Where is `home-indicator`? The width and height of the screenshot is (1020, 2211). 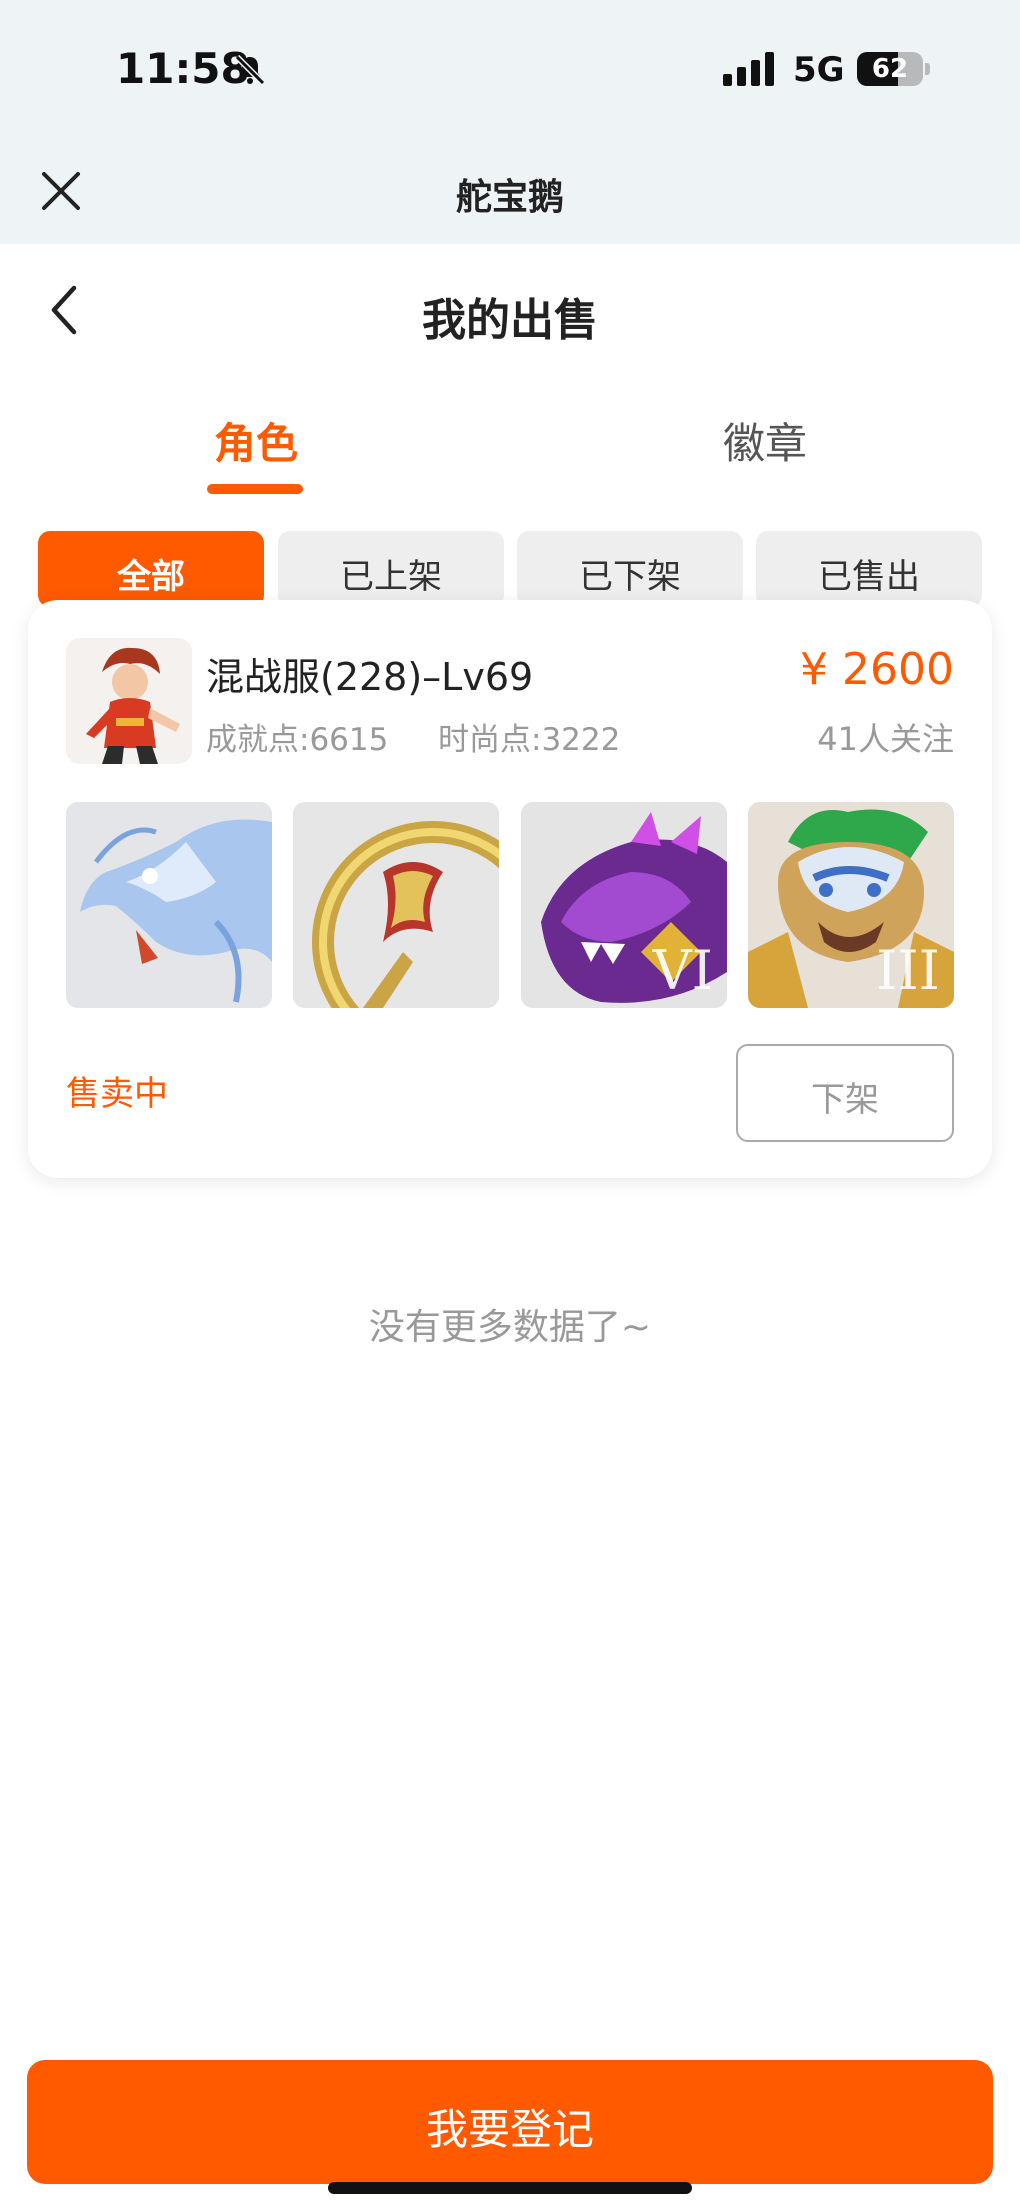
home-indicator is located at coordinates (510, 2188).